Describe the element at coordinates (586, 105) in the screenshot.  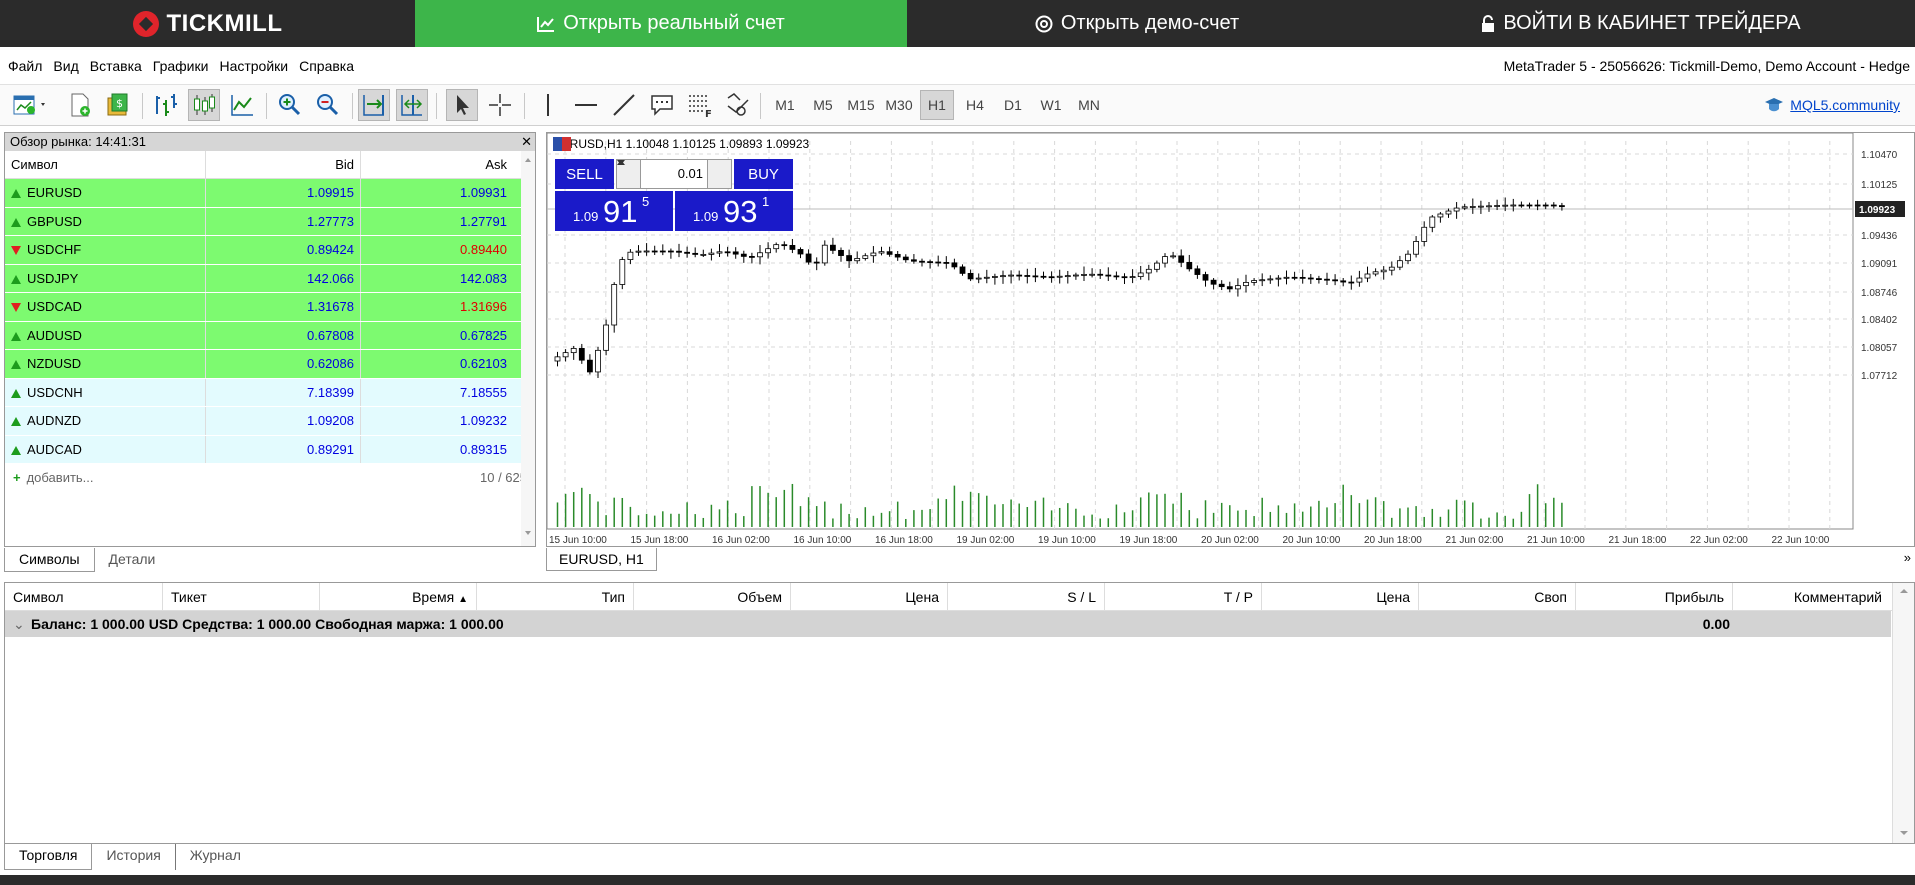
I see `horizontal-line-button` at that location.